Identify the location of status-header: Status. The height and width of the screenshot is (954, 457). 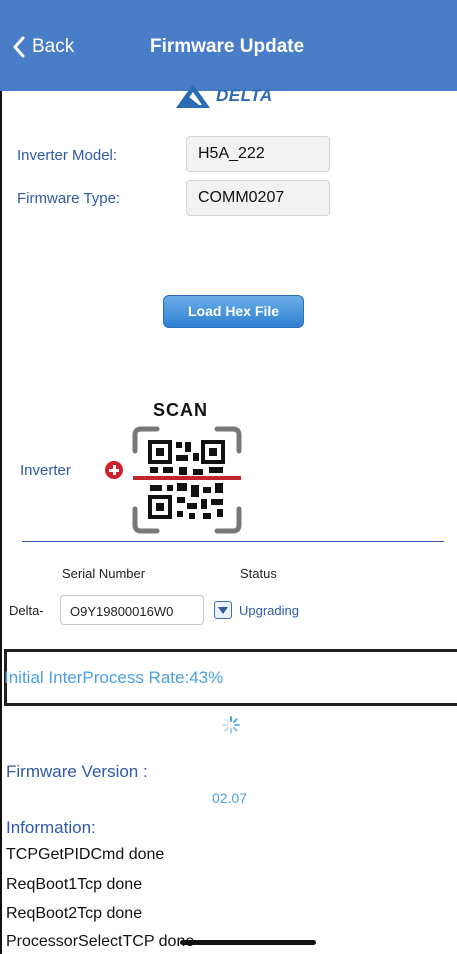
(258, 573).